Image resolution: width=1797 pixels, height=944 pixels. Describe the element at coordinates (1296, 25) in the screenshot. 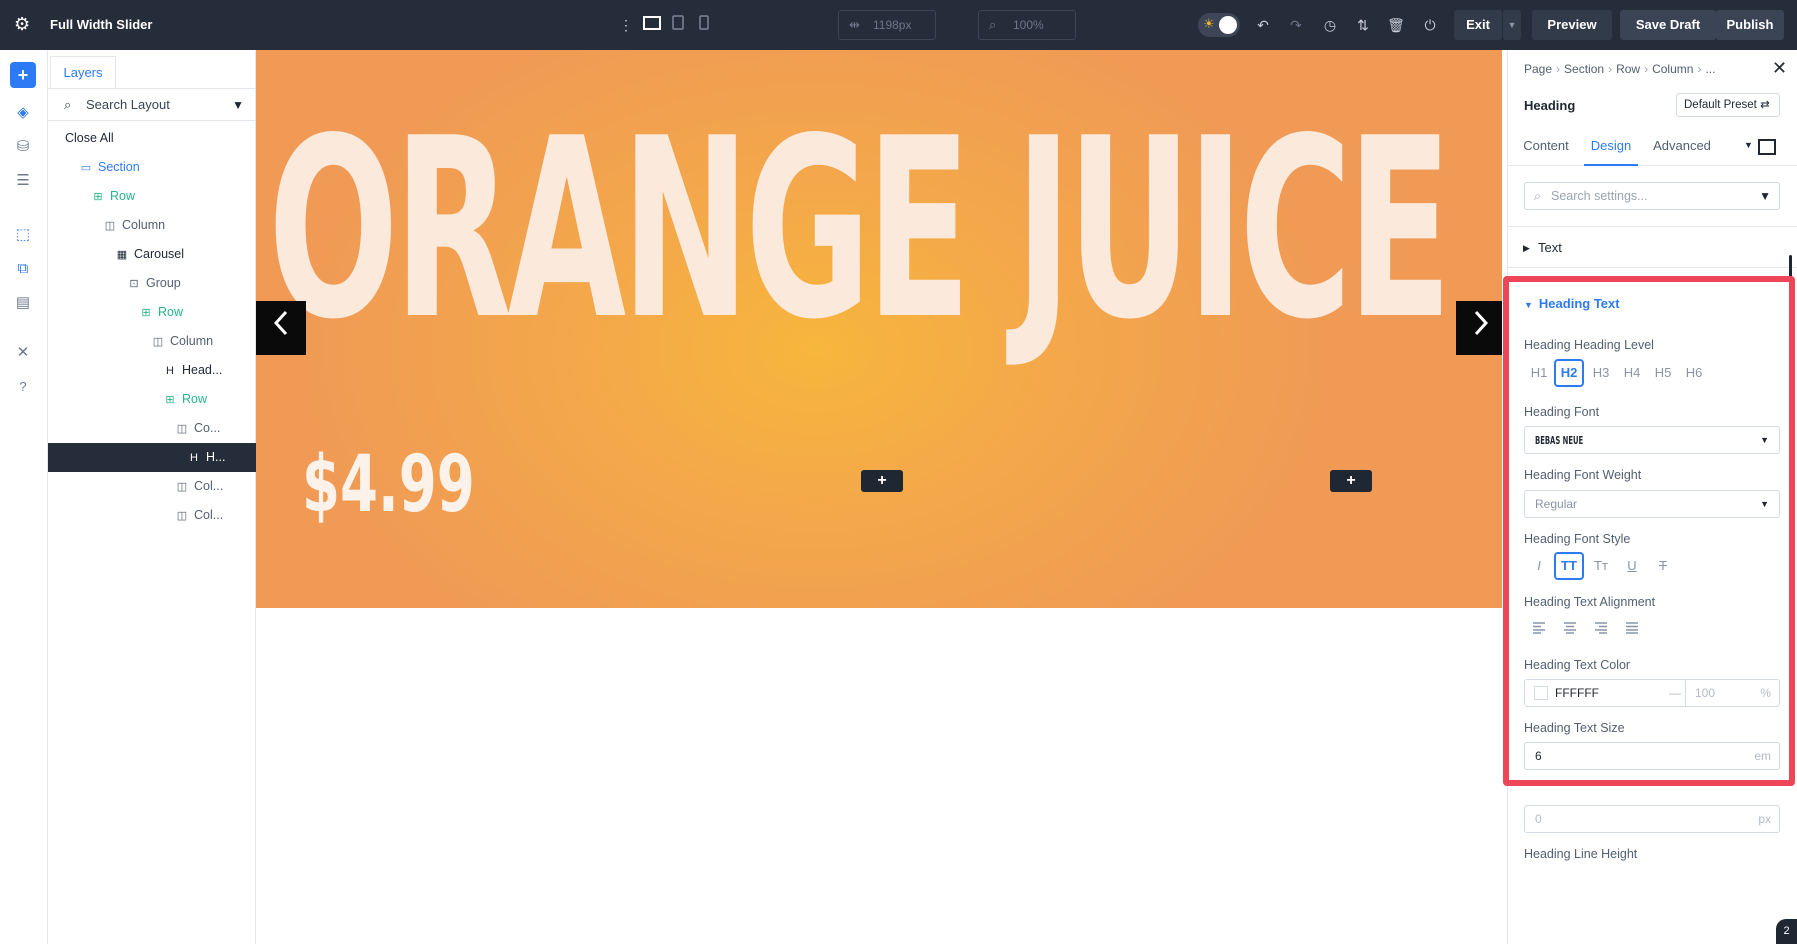

I see `redo-icon: ↷` at that location.